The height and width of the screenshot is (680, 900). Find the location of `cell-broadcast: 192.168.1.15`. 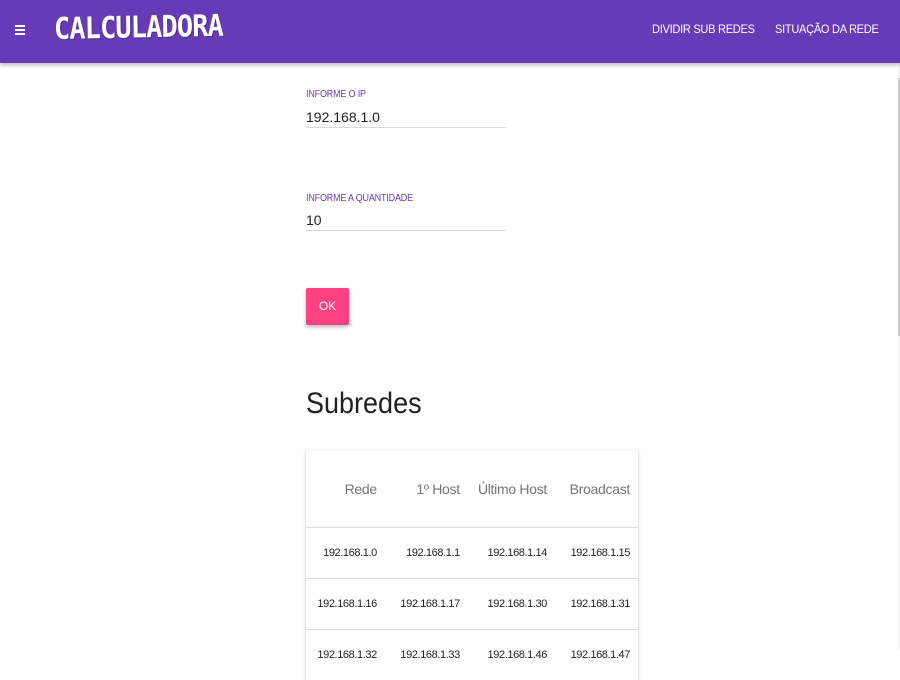

cell-broadcast: 192.168.1.15 is located at coordinates (596, 553).